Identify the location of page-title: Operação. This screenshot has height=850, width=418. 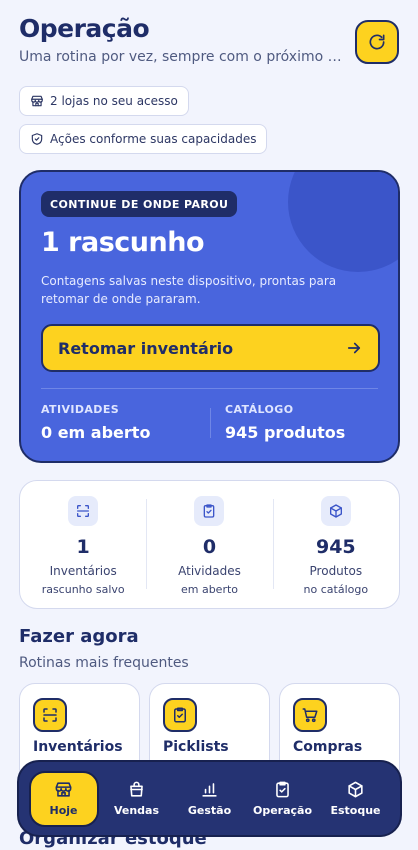
(84, 28).